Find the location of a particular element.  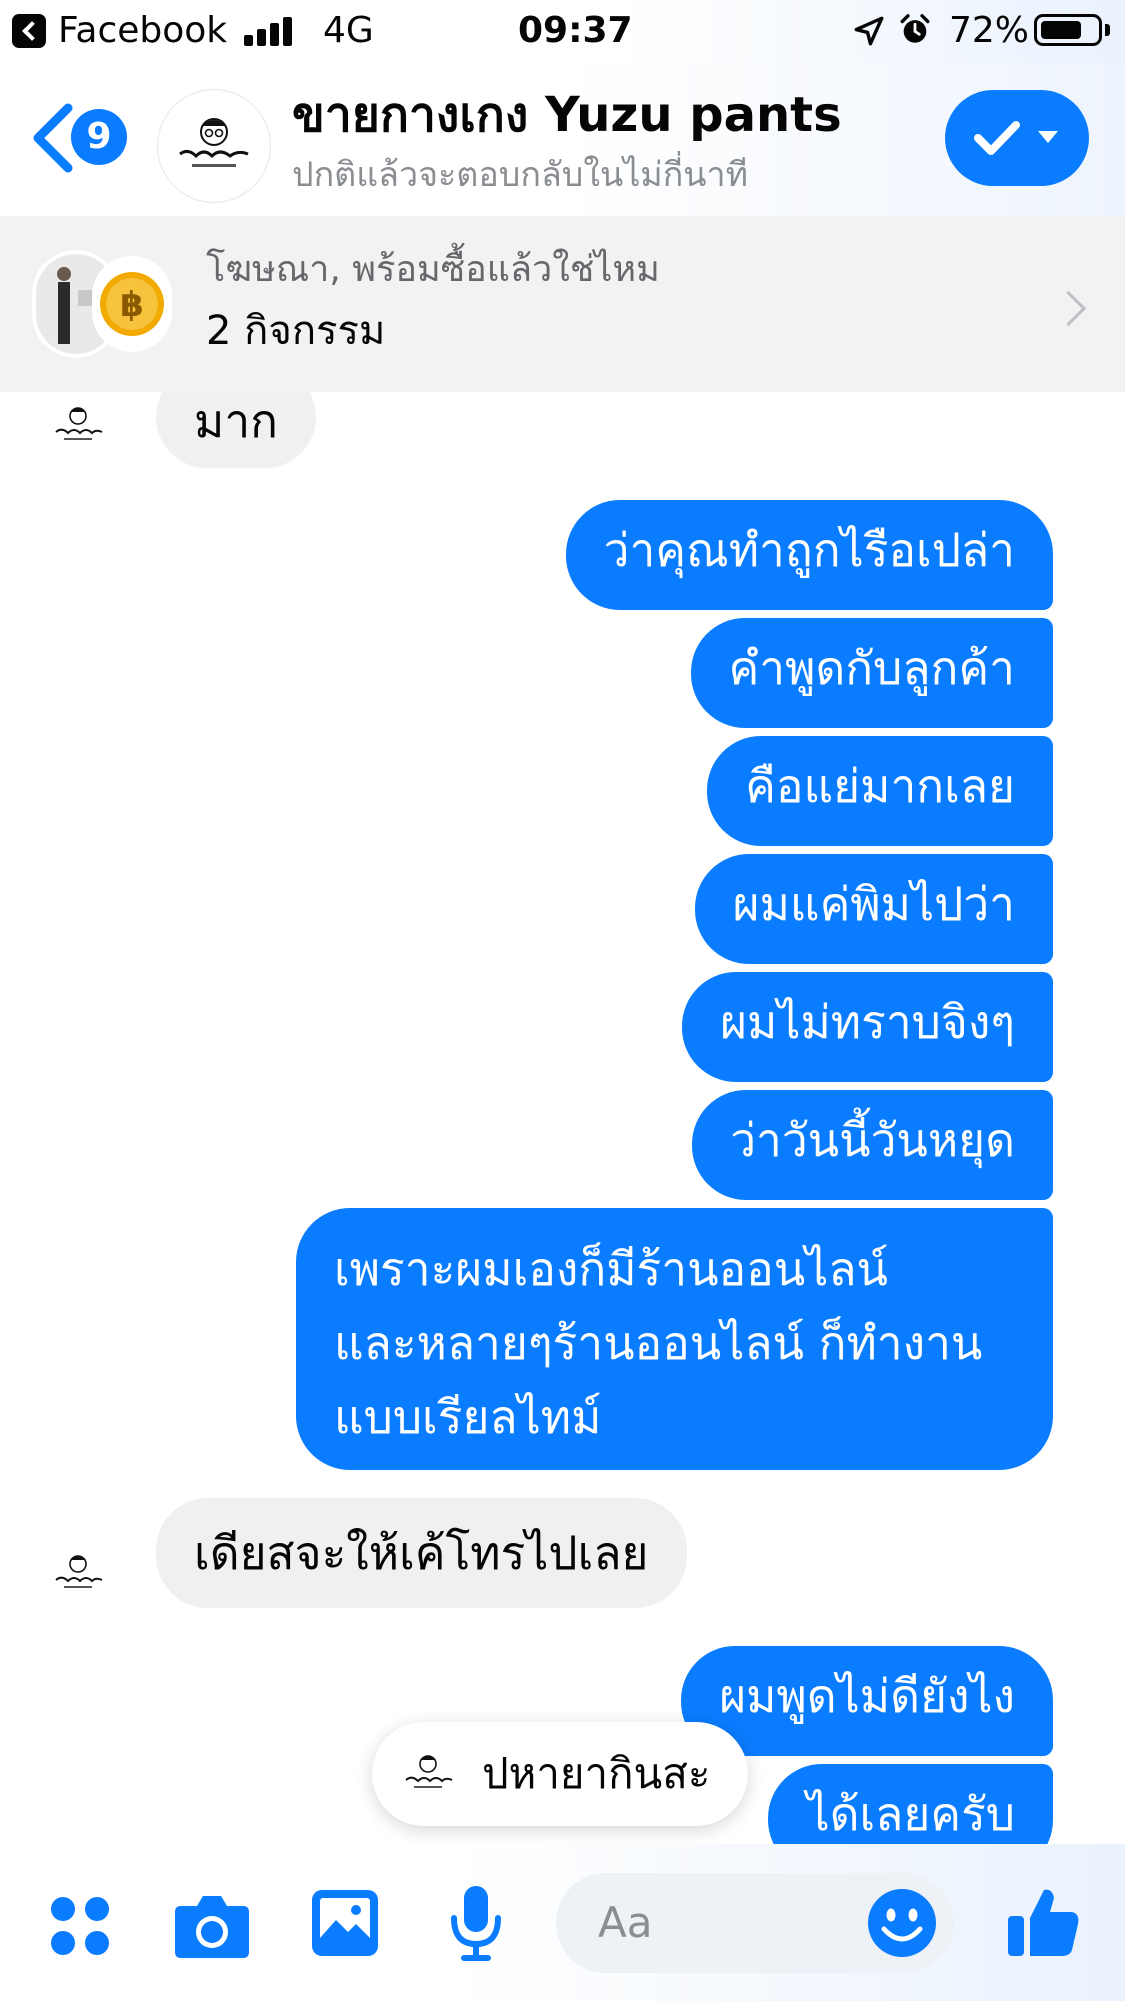

conversation-title: ขายกางเกง Yuzu pants is located at coordinates (567, 115).